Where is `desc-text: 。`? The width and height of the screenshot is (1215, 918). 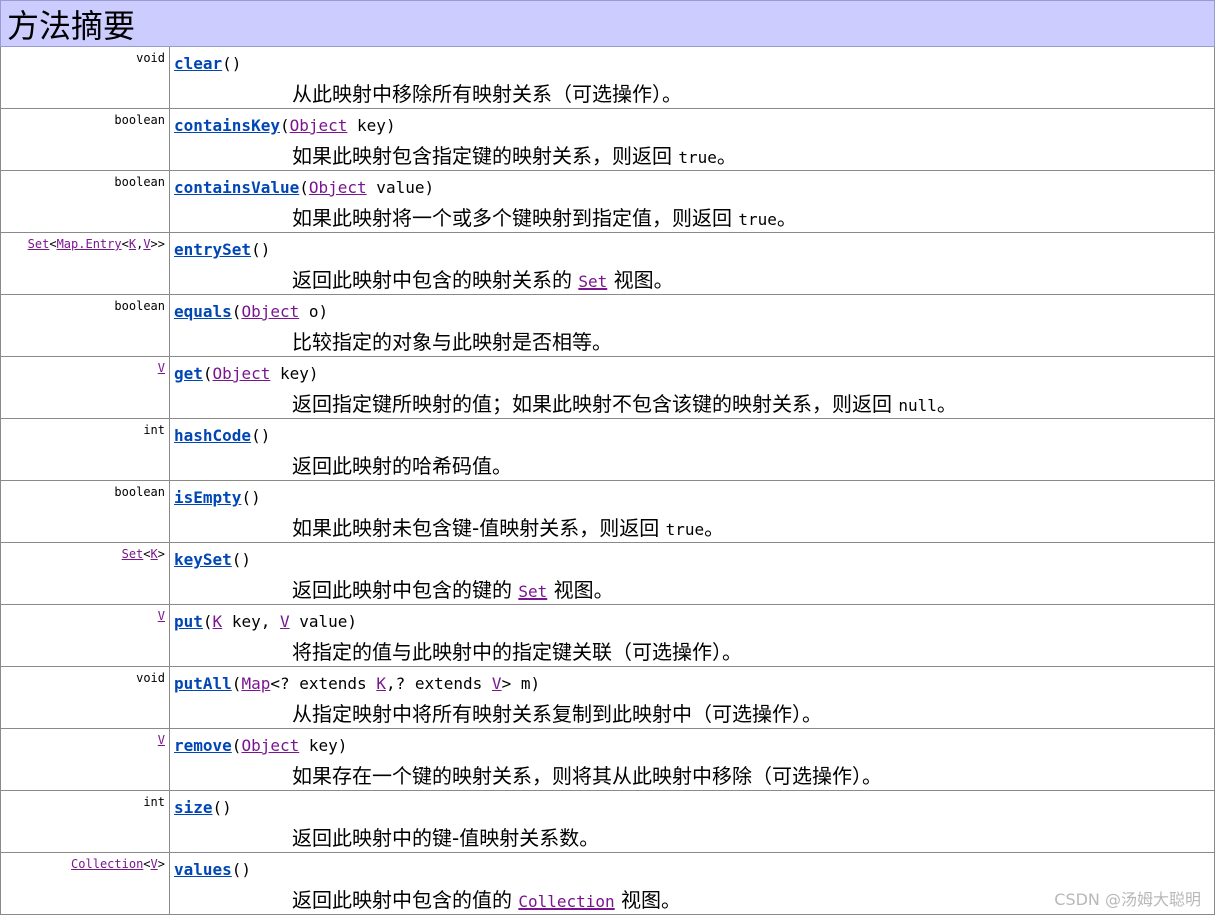
desc-text: 。 is located at coordinates (714, 528).